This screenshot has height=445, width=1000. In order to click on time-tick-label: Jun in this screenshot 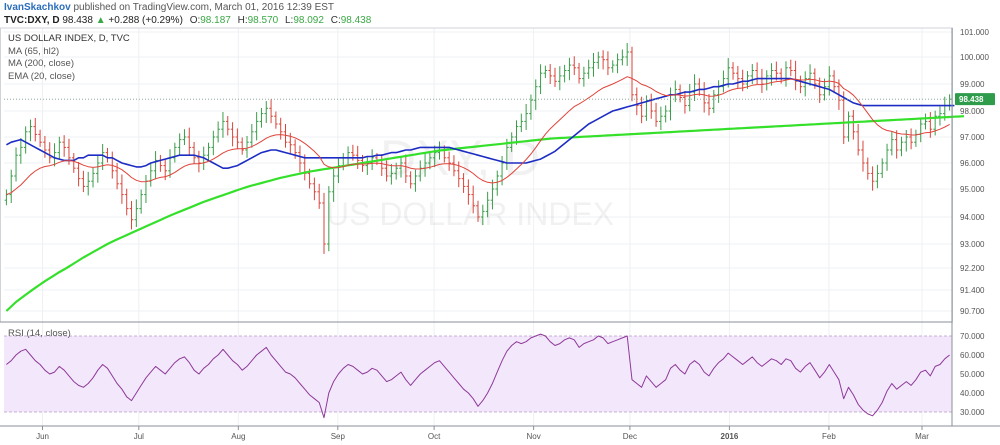, I will do `click(42, 436)`.